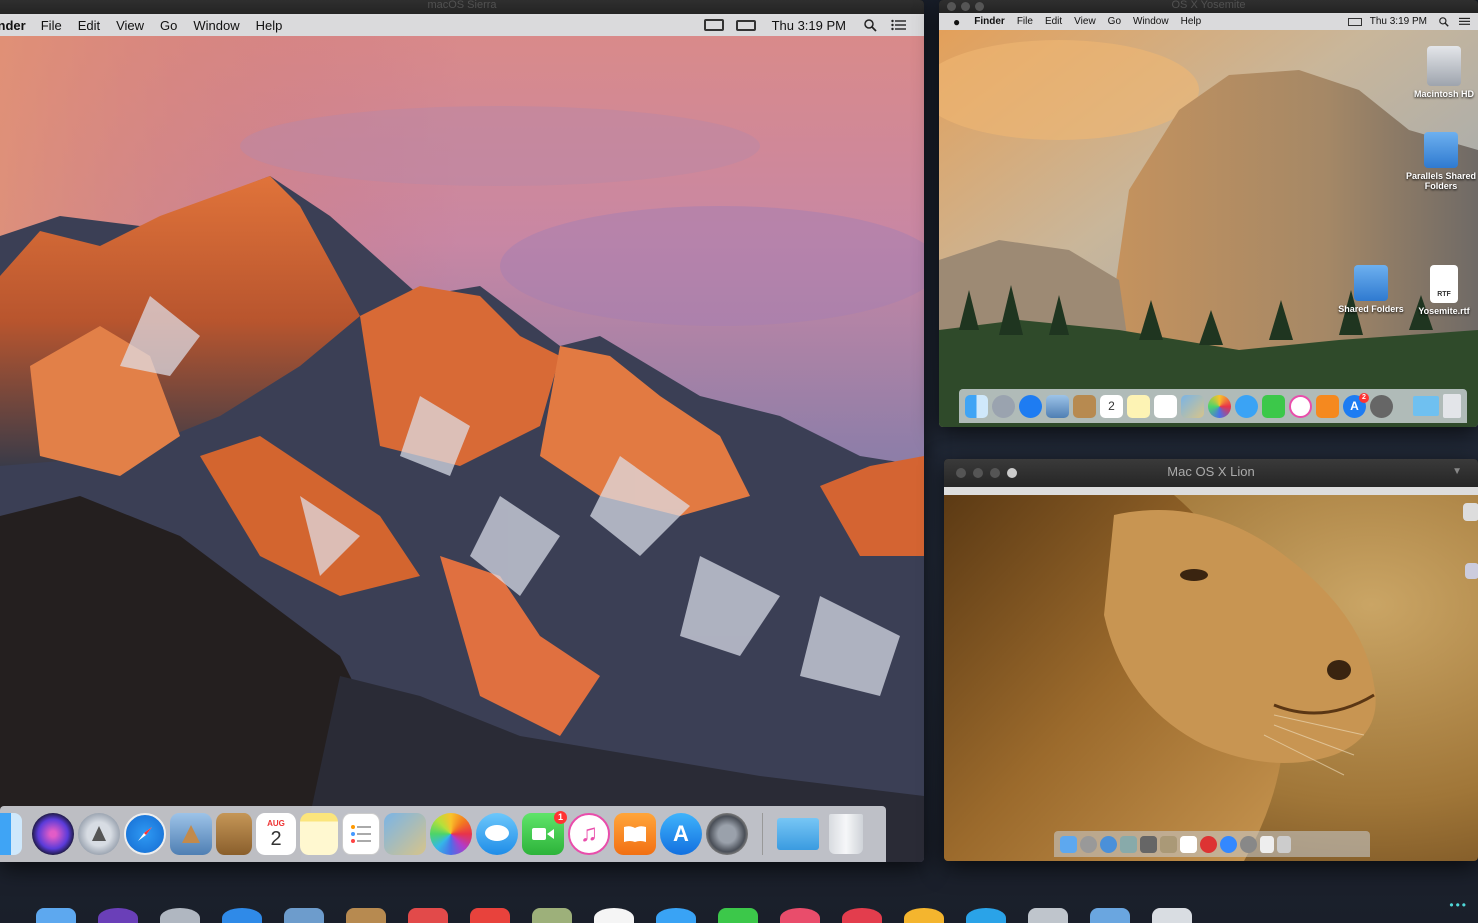  Describe the element at coordinates (1441, 161) in the screenshot. I see `desktop-item-parallels-shared-folders: Parallels Shared Folders` at that location.